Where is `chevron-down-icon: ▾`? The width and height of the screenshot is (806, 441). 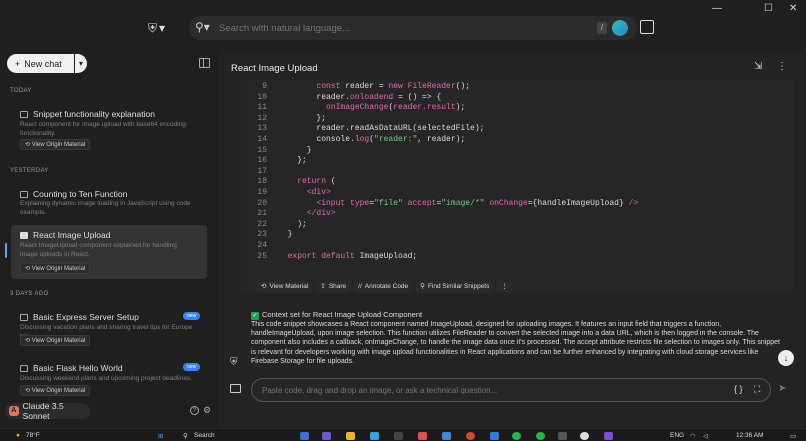 chevron-down-icon: ▾ is located at coordinates (80, 63).